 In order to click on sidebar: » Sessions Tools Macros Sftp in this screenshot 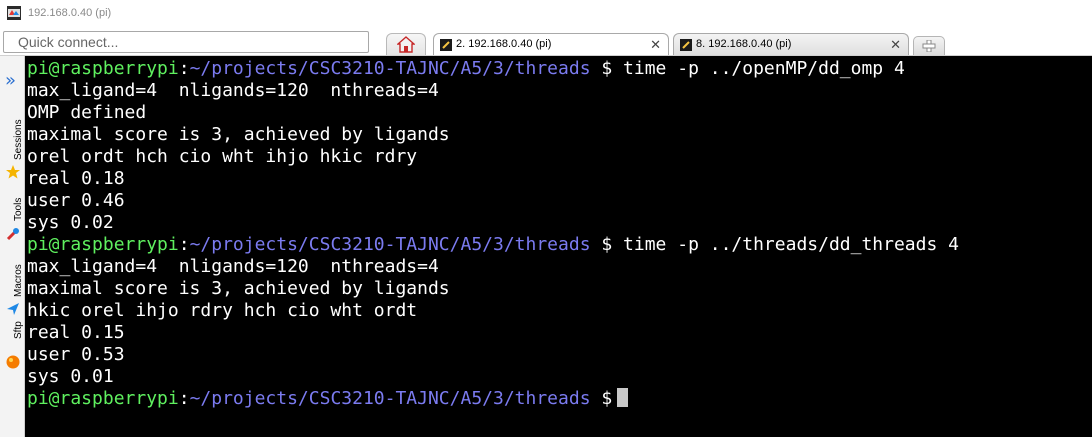, I will do `click(12, 246)`.